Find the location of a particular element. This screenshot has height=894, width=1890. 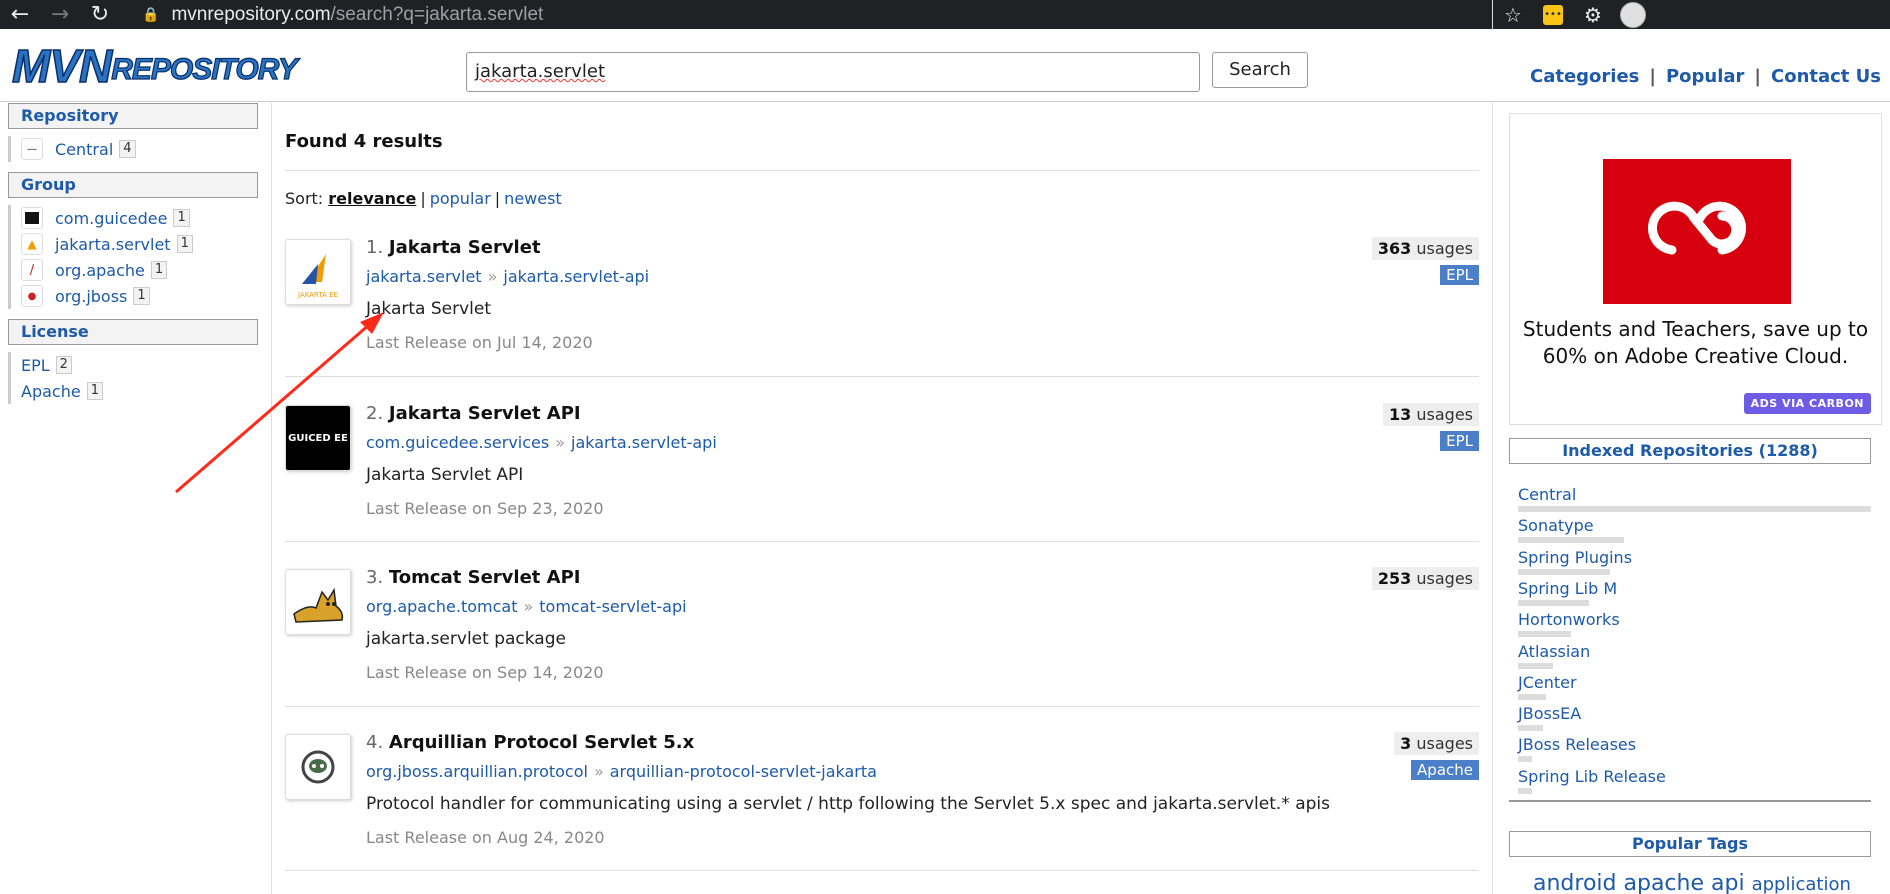

result-description: Jakarta Servlet API is located at coordinates (445, 475).